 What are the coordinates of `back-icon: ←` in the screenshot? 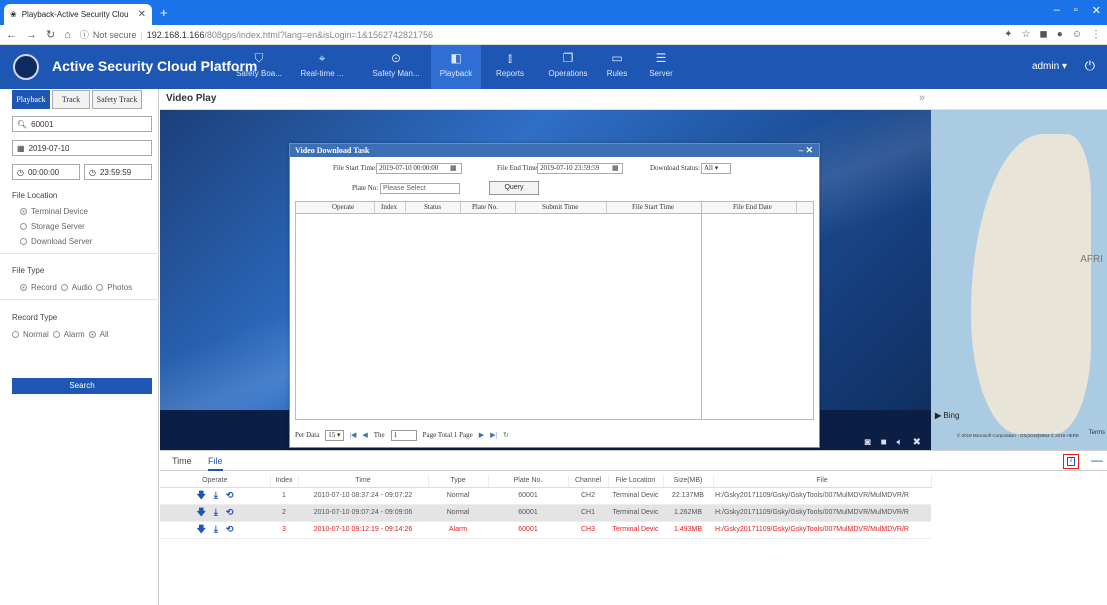 It's located at (11, 35).